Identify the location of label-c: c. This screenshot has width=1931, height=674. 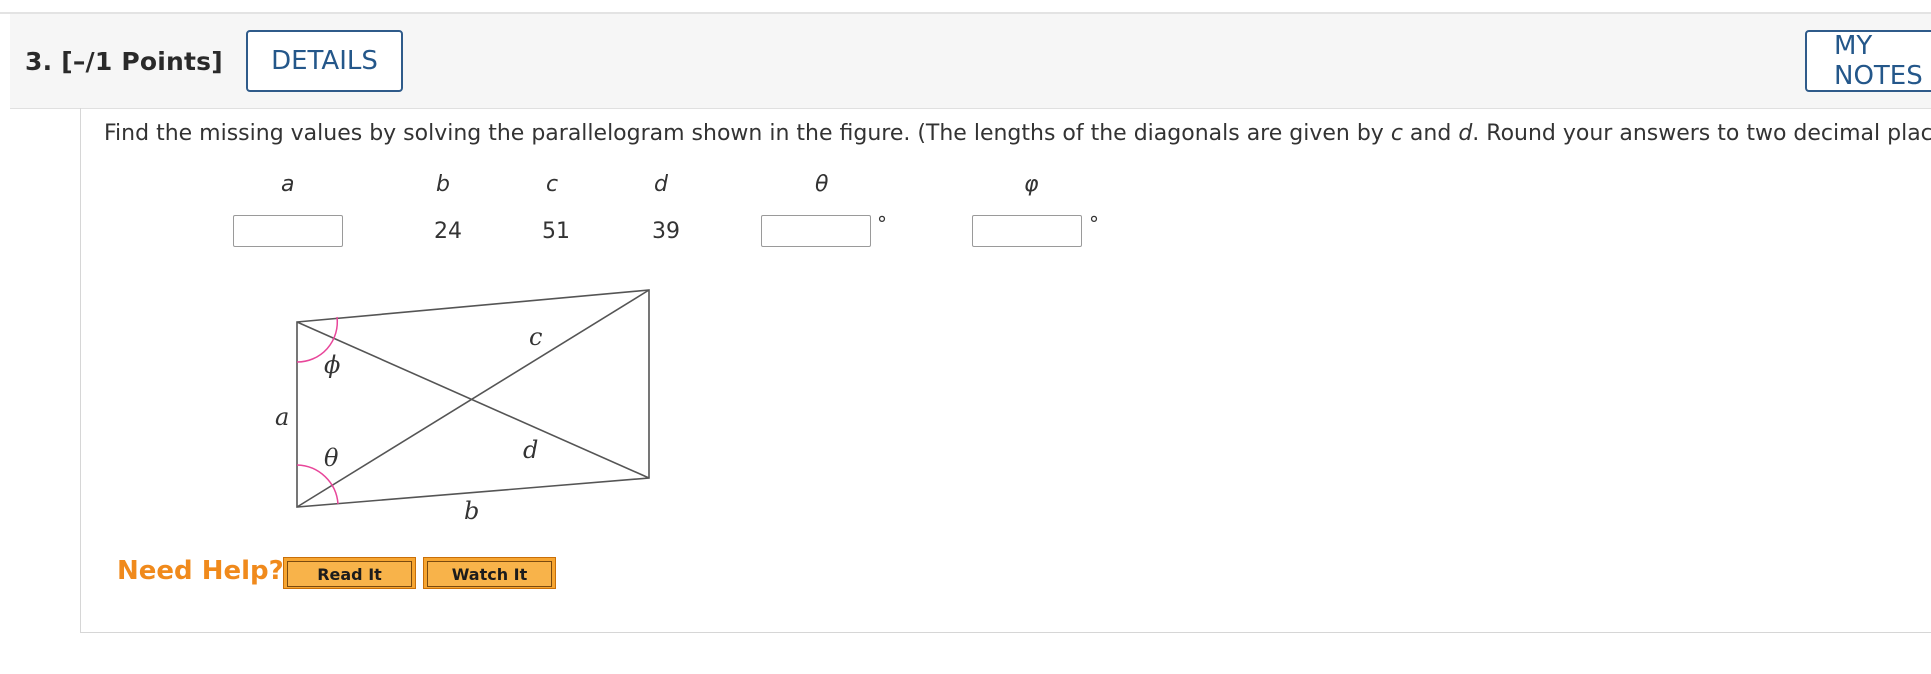
(535, 337).